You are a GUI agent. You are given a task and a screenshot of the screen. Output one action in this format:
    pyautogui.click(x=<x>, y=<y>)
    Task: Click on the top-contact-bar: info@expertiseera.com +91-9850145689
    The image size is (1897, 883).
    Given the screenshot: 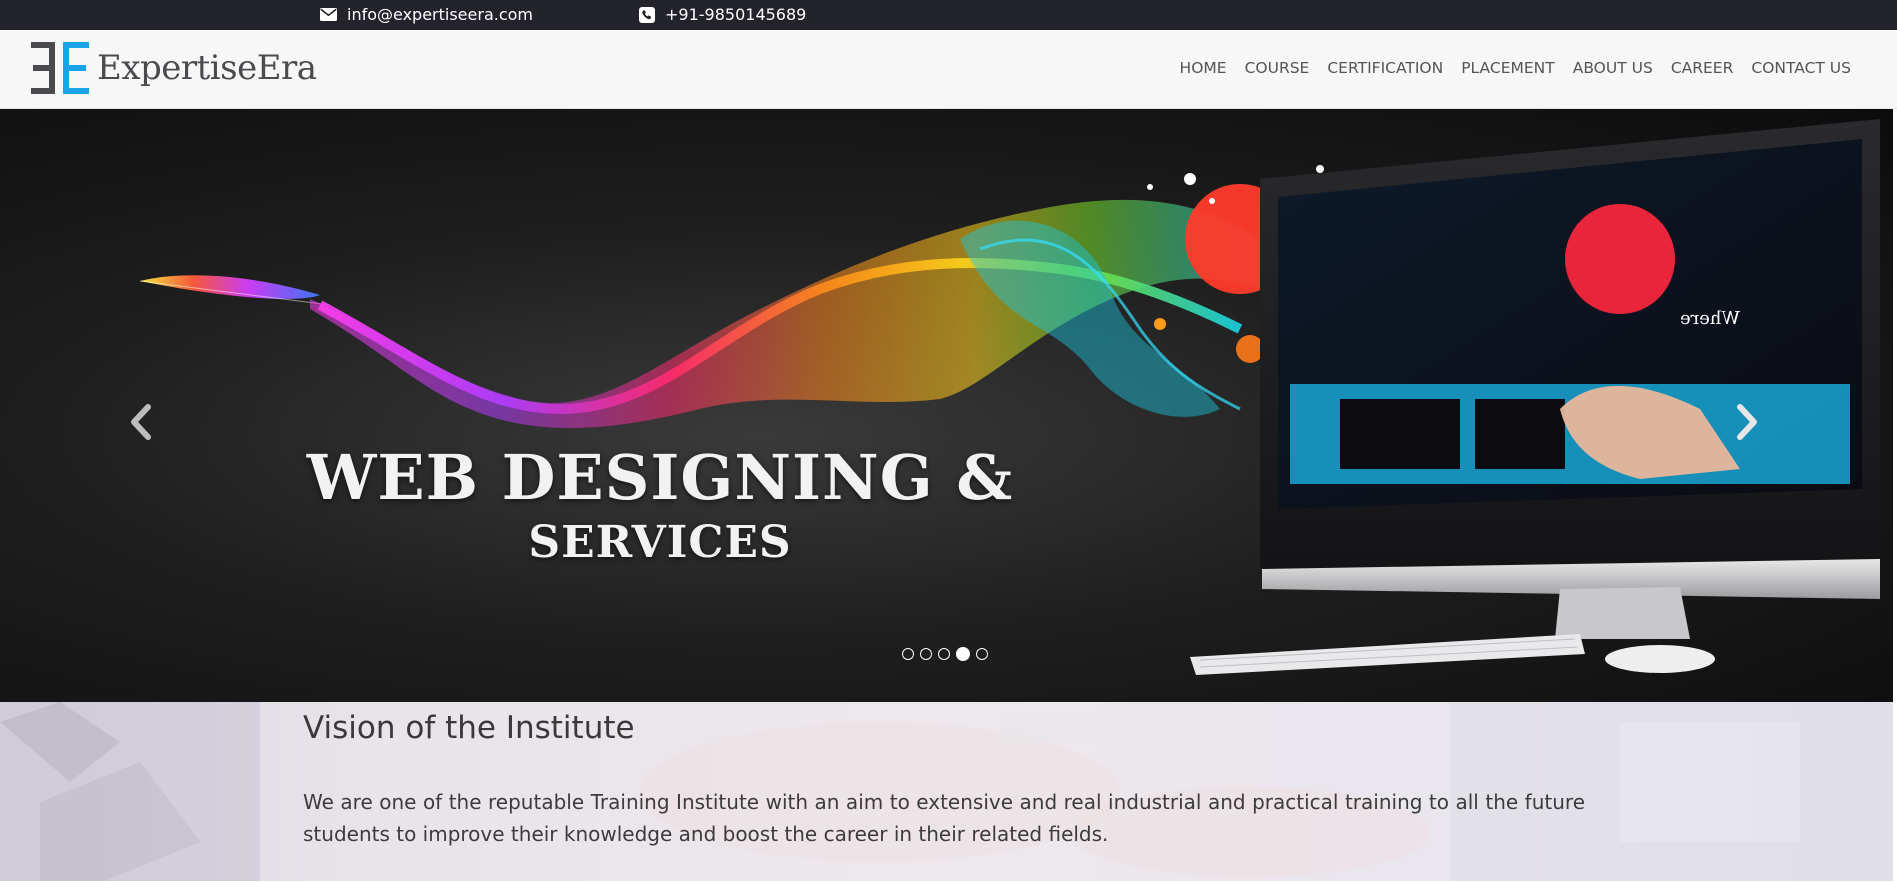 What is the action you would take?
    pyautogui.click(x=948, y=15)
    